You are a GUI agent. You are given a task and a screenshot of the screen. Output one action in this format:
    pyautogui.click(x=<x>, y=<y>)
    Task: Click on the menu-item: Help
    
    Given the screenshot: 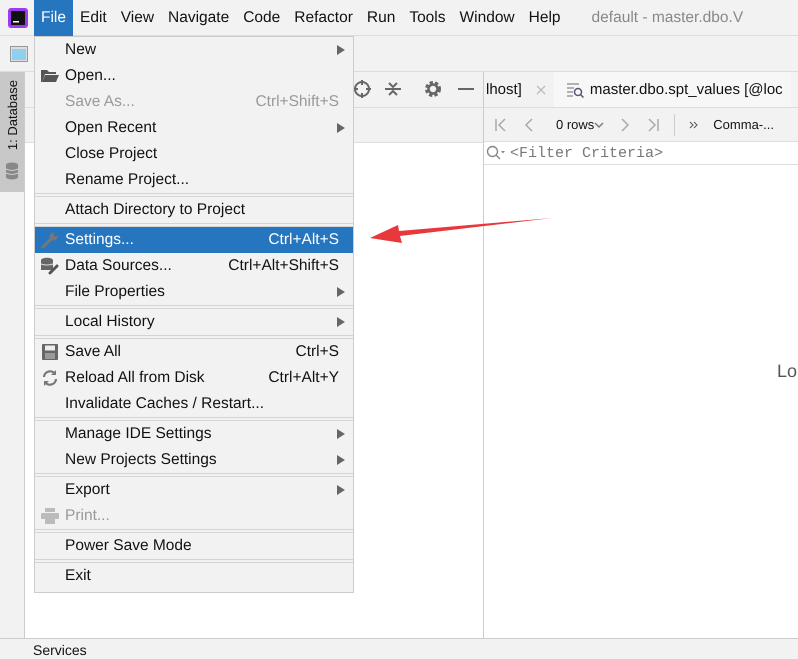 What is the action you would take?
    pyautogui.click(x=545, y=18)
    